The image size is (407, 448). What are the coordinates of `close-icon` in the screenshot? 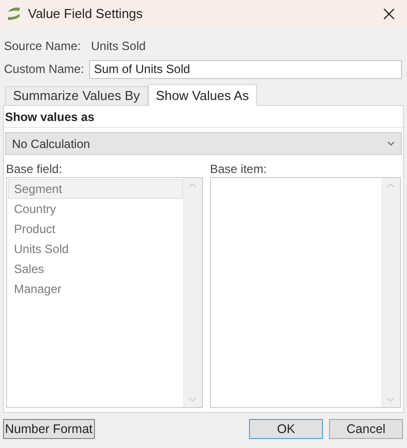 It's located at (389, 14).